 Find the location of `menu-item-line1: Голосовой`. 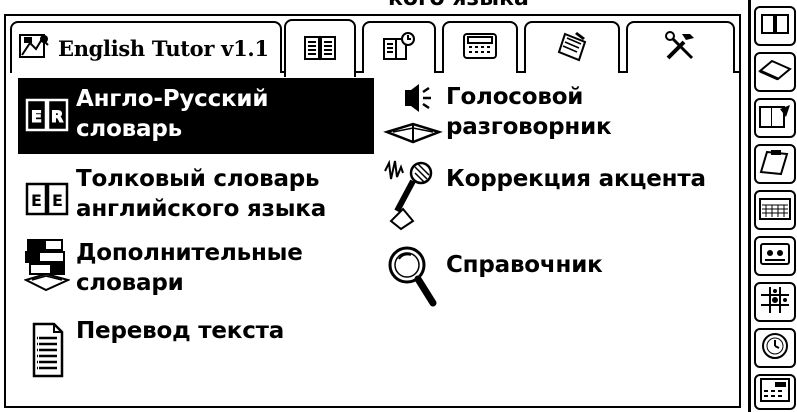

menu-item-line1: Голосовой is located at coordinates (515, 97).